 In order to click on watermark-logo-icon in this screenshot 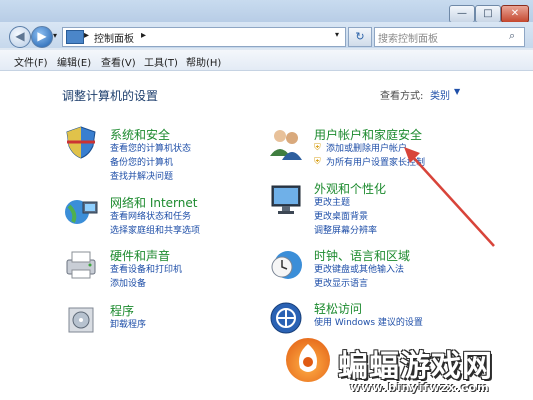, I will do `click(308, 360)`.